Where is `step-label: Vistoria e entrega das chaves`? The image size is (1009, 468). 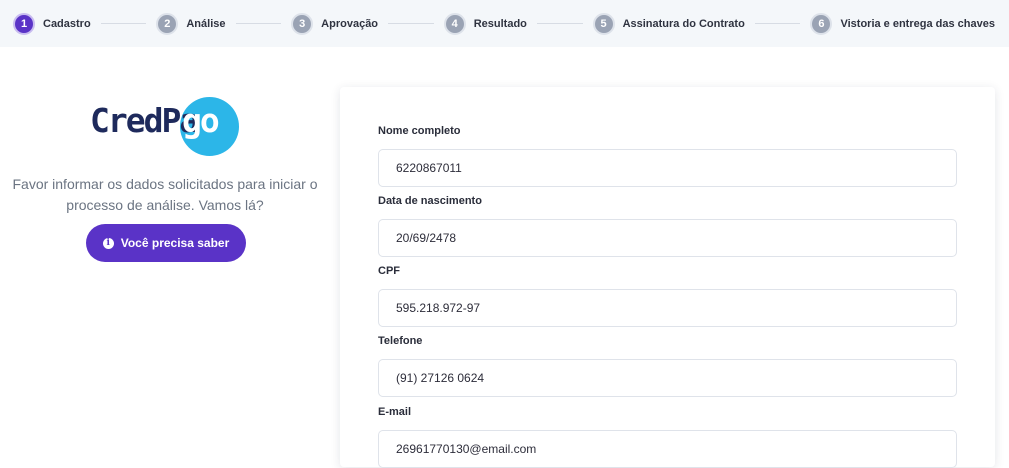 step-label: Vistoria e entrega das chaves is located at coordinates (917, 23).